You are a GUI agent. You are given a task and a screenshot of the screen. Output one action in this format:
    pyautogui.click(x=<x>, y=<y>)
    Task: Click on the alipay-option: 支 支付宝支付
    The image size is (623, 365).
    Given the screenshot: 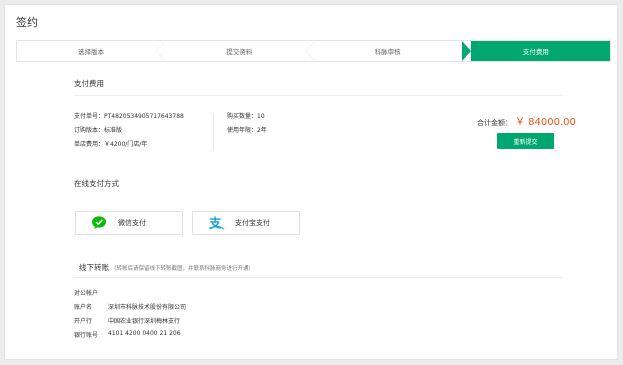 What is the action you would take?
    pyautogui.click(x=246, y=223)
    